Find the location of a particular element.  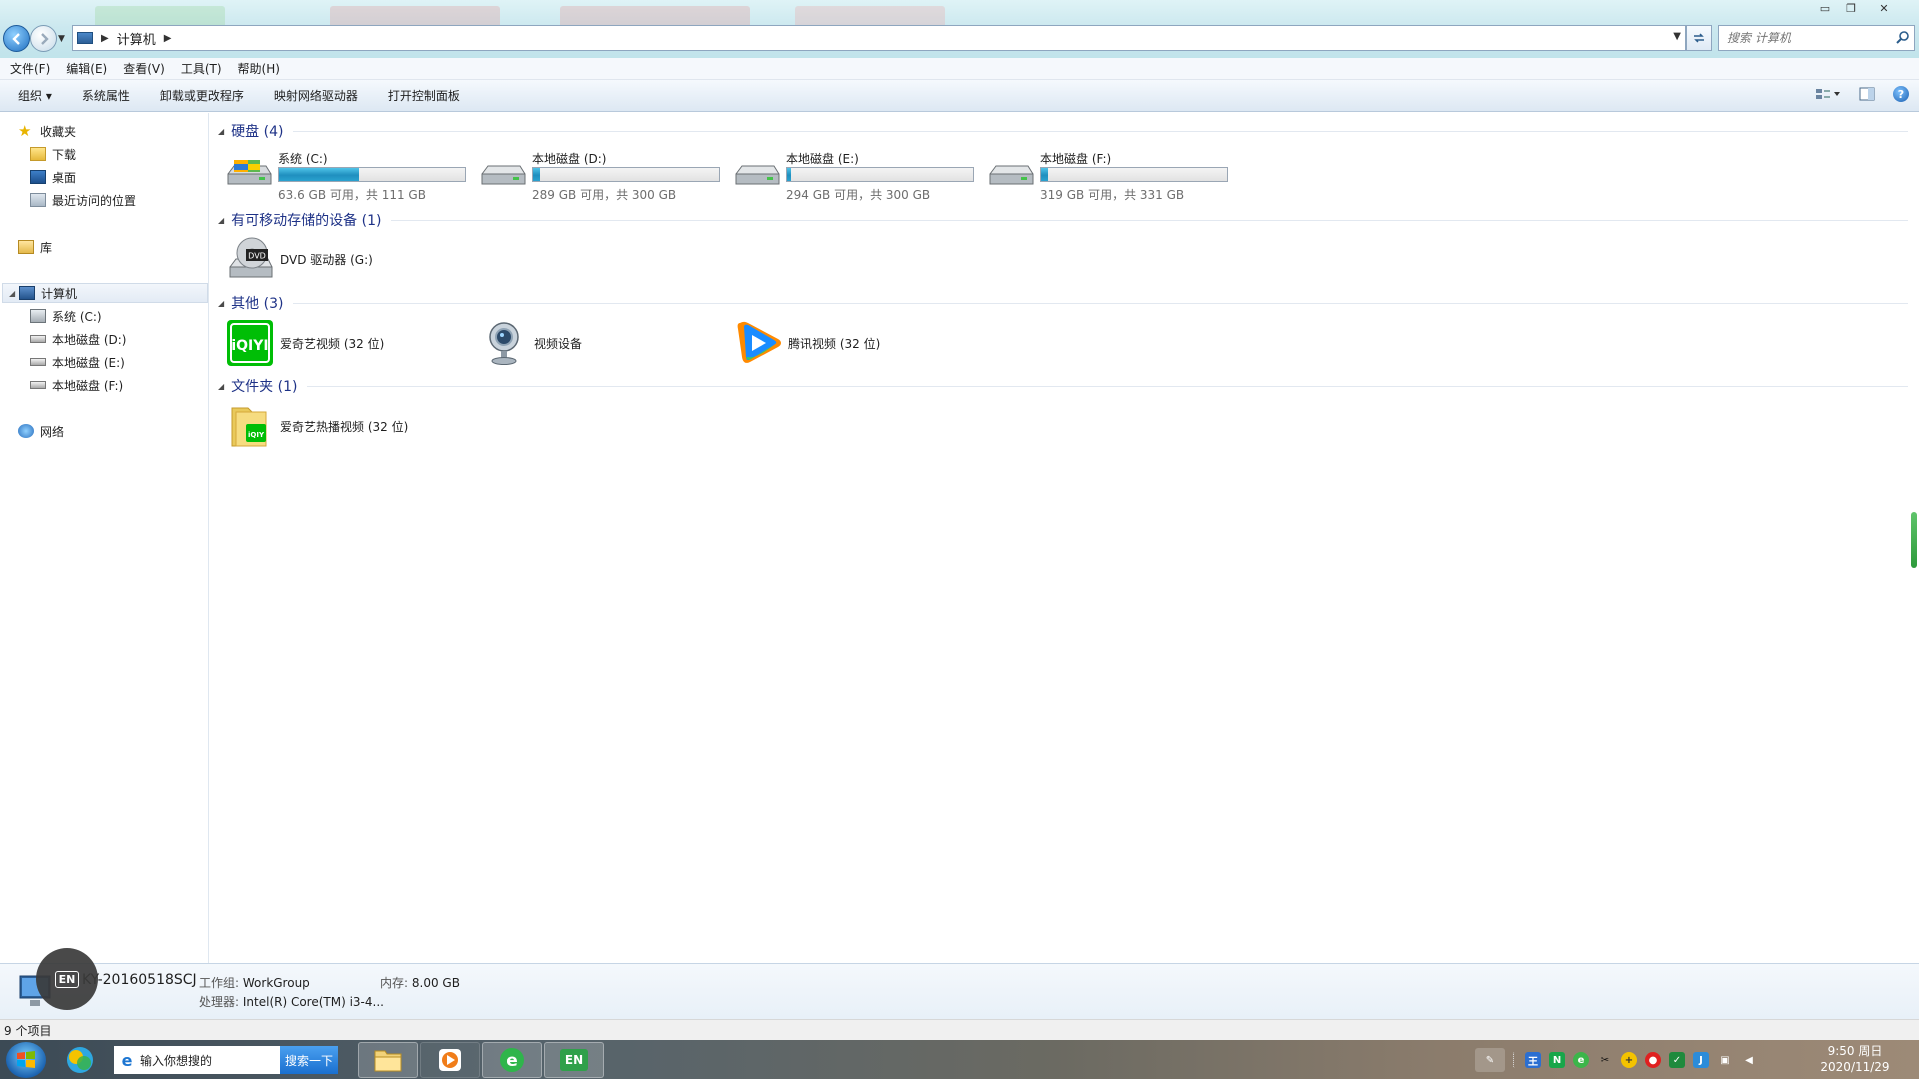

system-properties-button: 系统属性 is located at coordinates (106, 95).